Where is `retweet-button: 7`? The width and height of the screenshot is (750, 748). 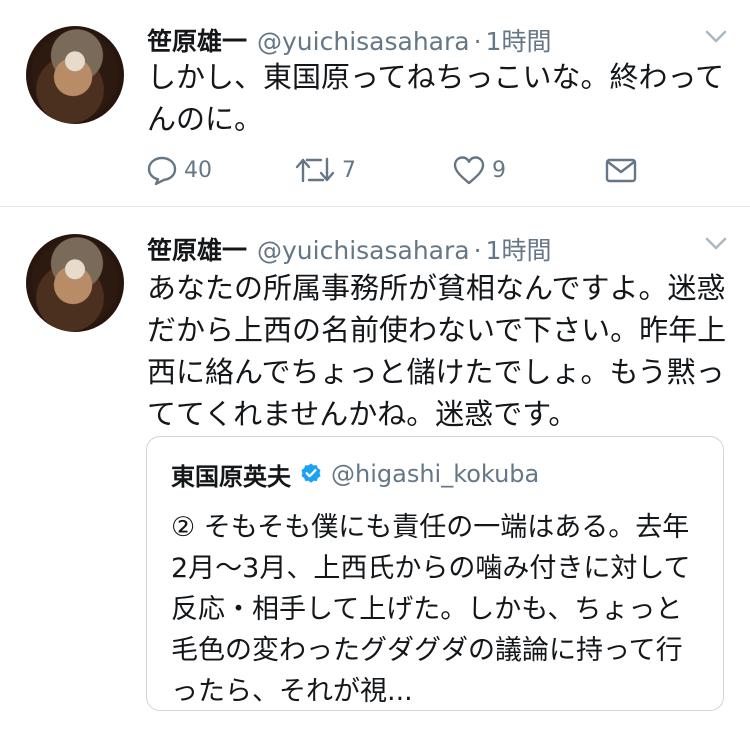
retweet-button: 7 is located at coordinates (325, 170).